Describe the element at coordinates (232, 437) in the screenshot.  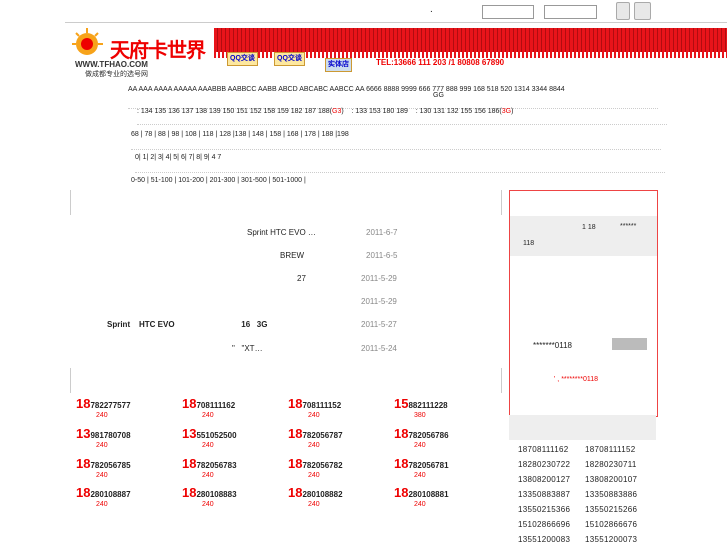
I see `number-item: 13551052500 240` at that location.